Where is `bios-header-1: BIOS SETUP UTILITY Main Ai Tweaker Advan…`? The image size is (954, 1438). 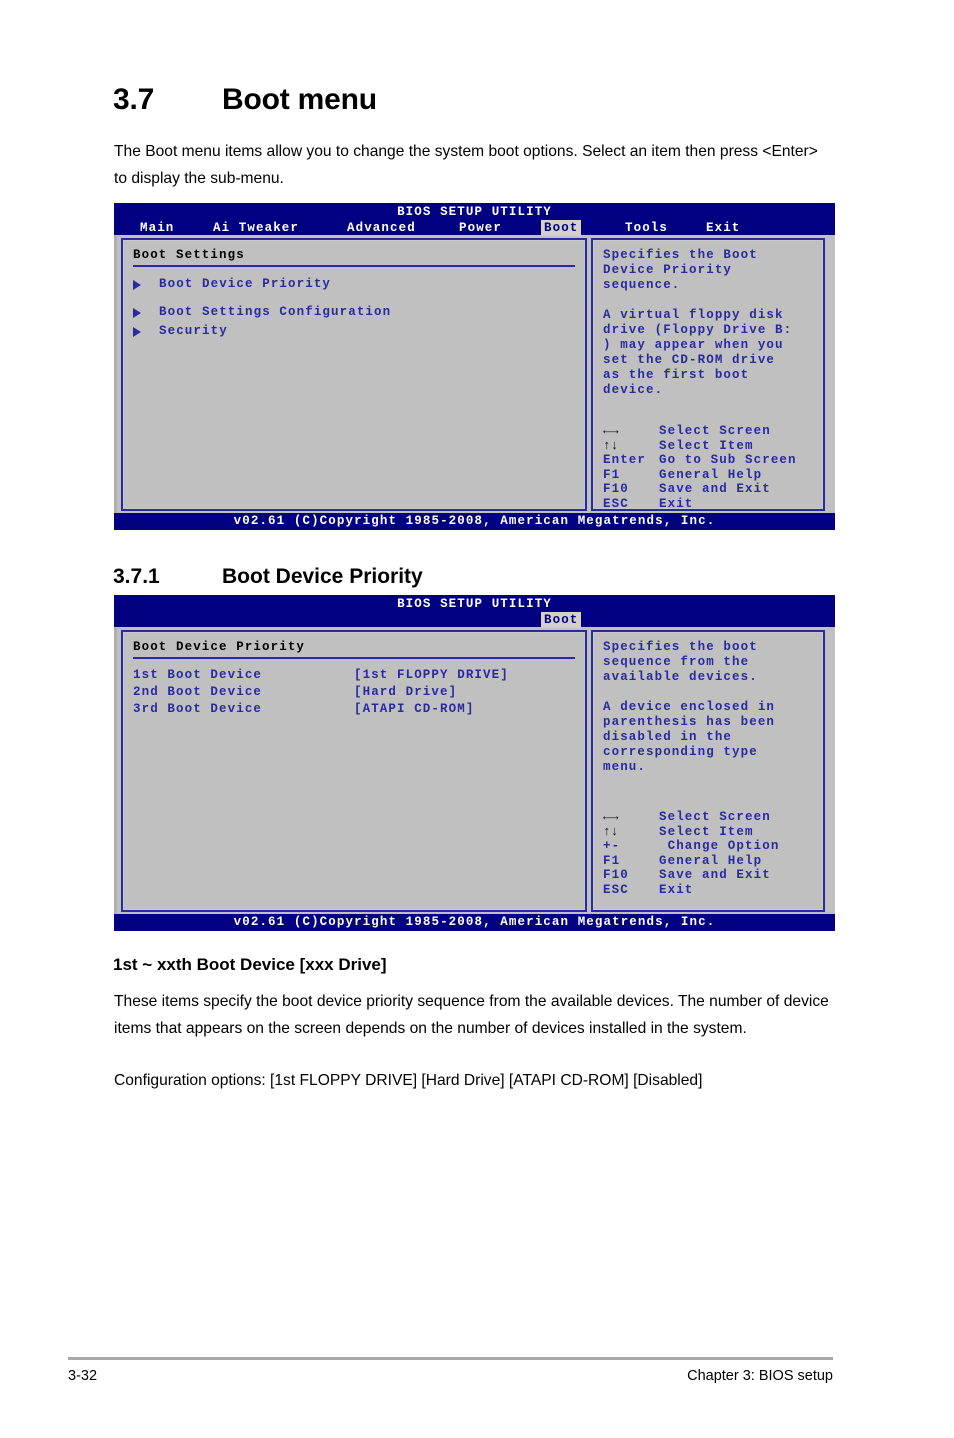
bios-header-1: BIOS SETUP UTILITY Main Ai Tweaker Advan… is located at coordinates (474, 219).